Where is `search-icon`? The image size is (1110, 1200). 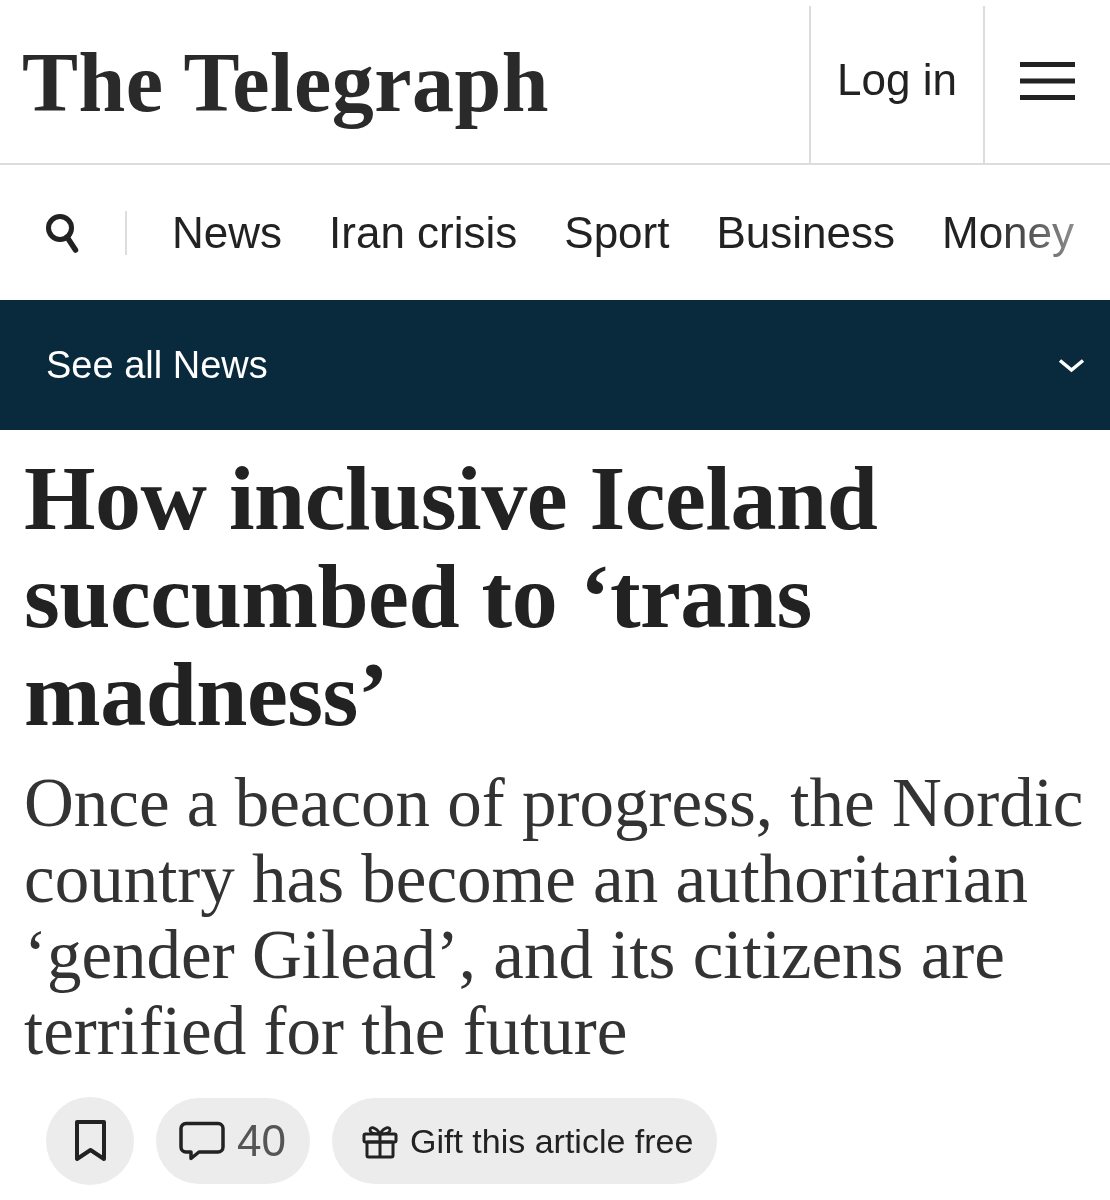
search-icon is located at coordinates (62, 232).